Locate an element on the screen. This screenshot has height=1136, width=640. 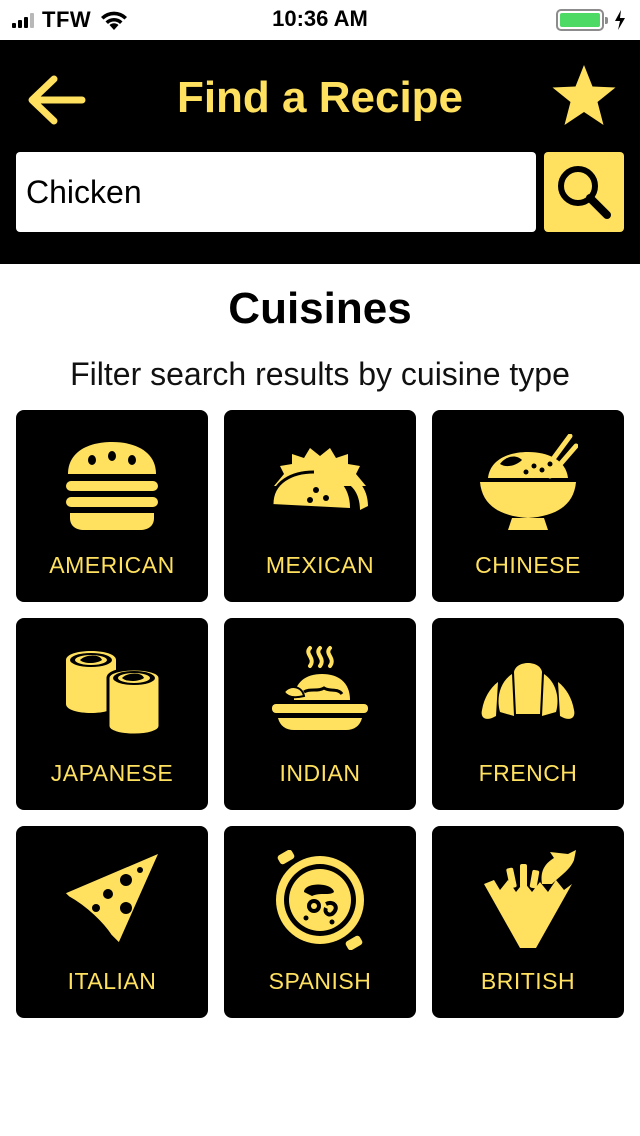
pizza-icon is located at coordinates (110, 900).